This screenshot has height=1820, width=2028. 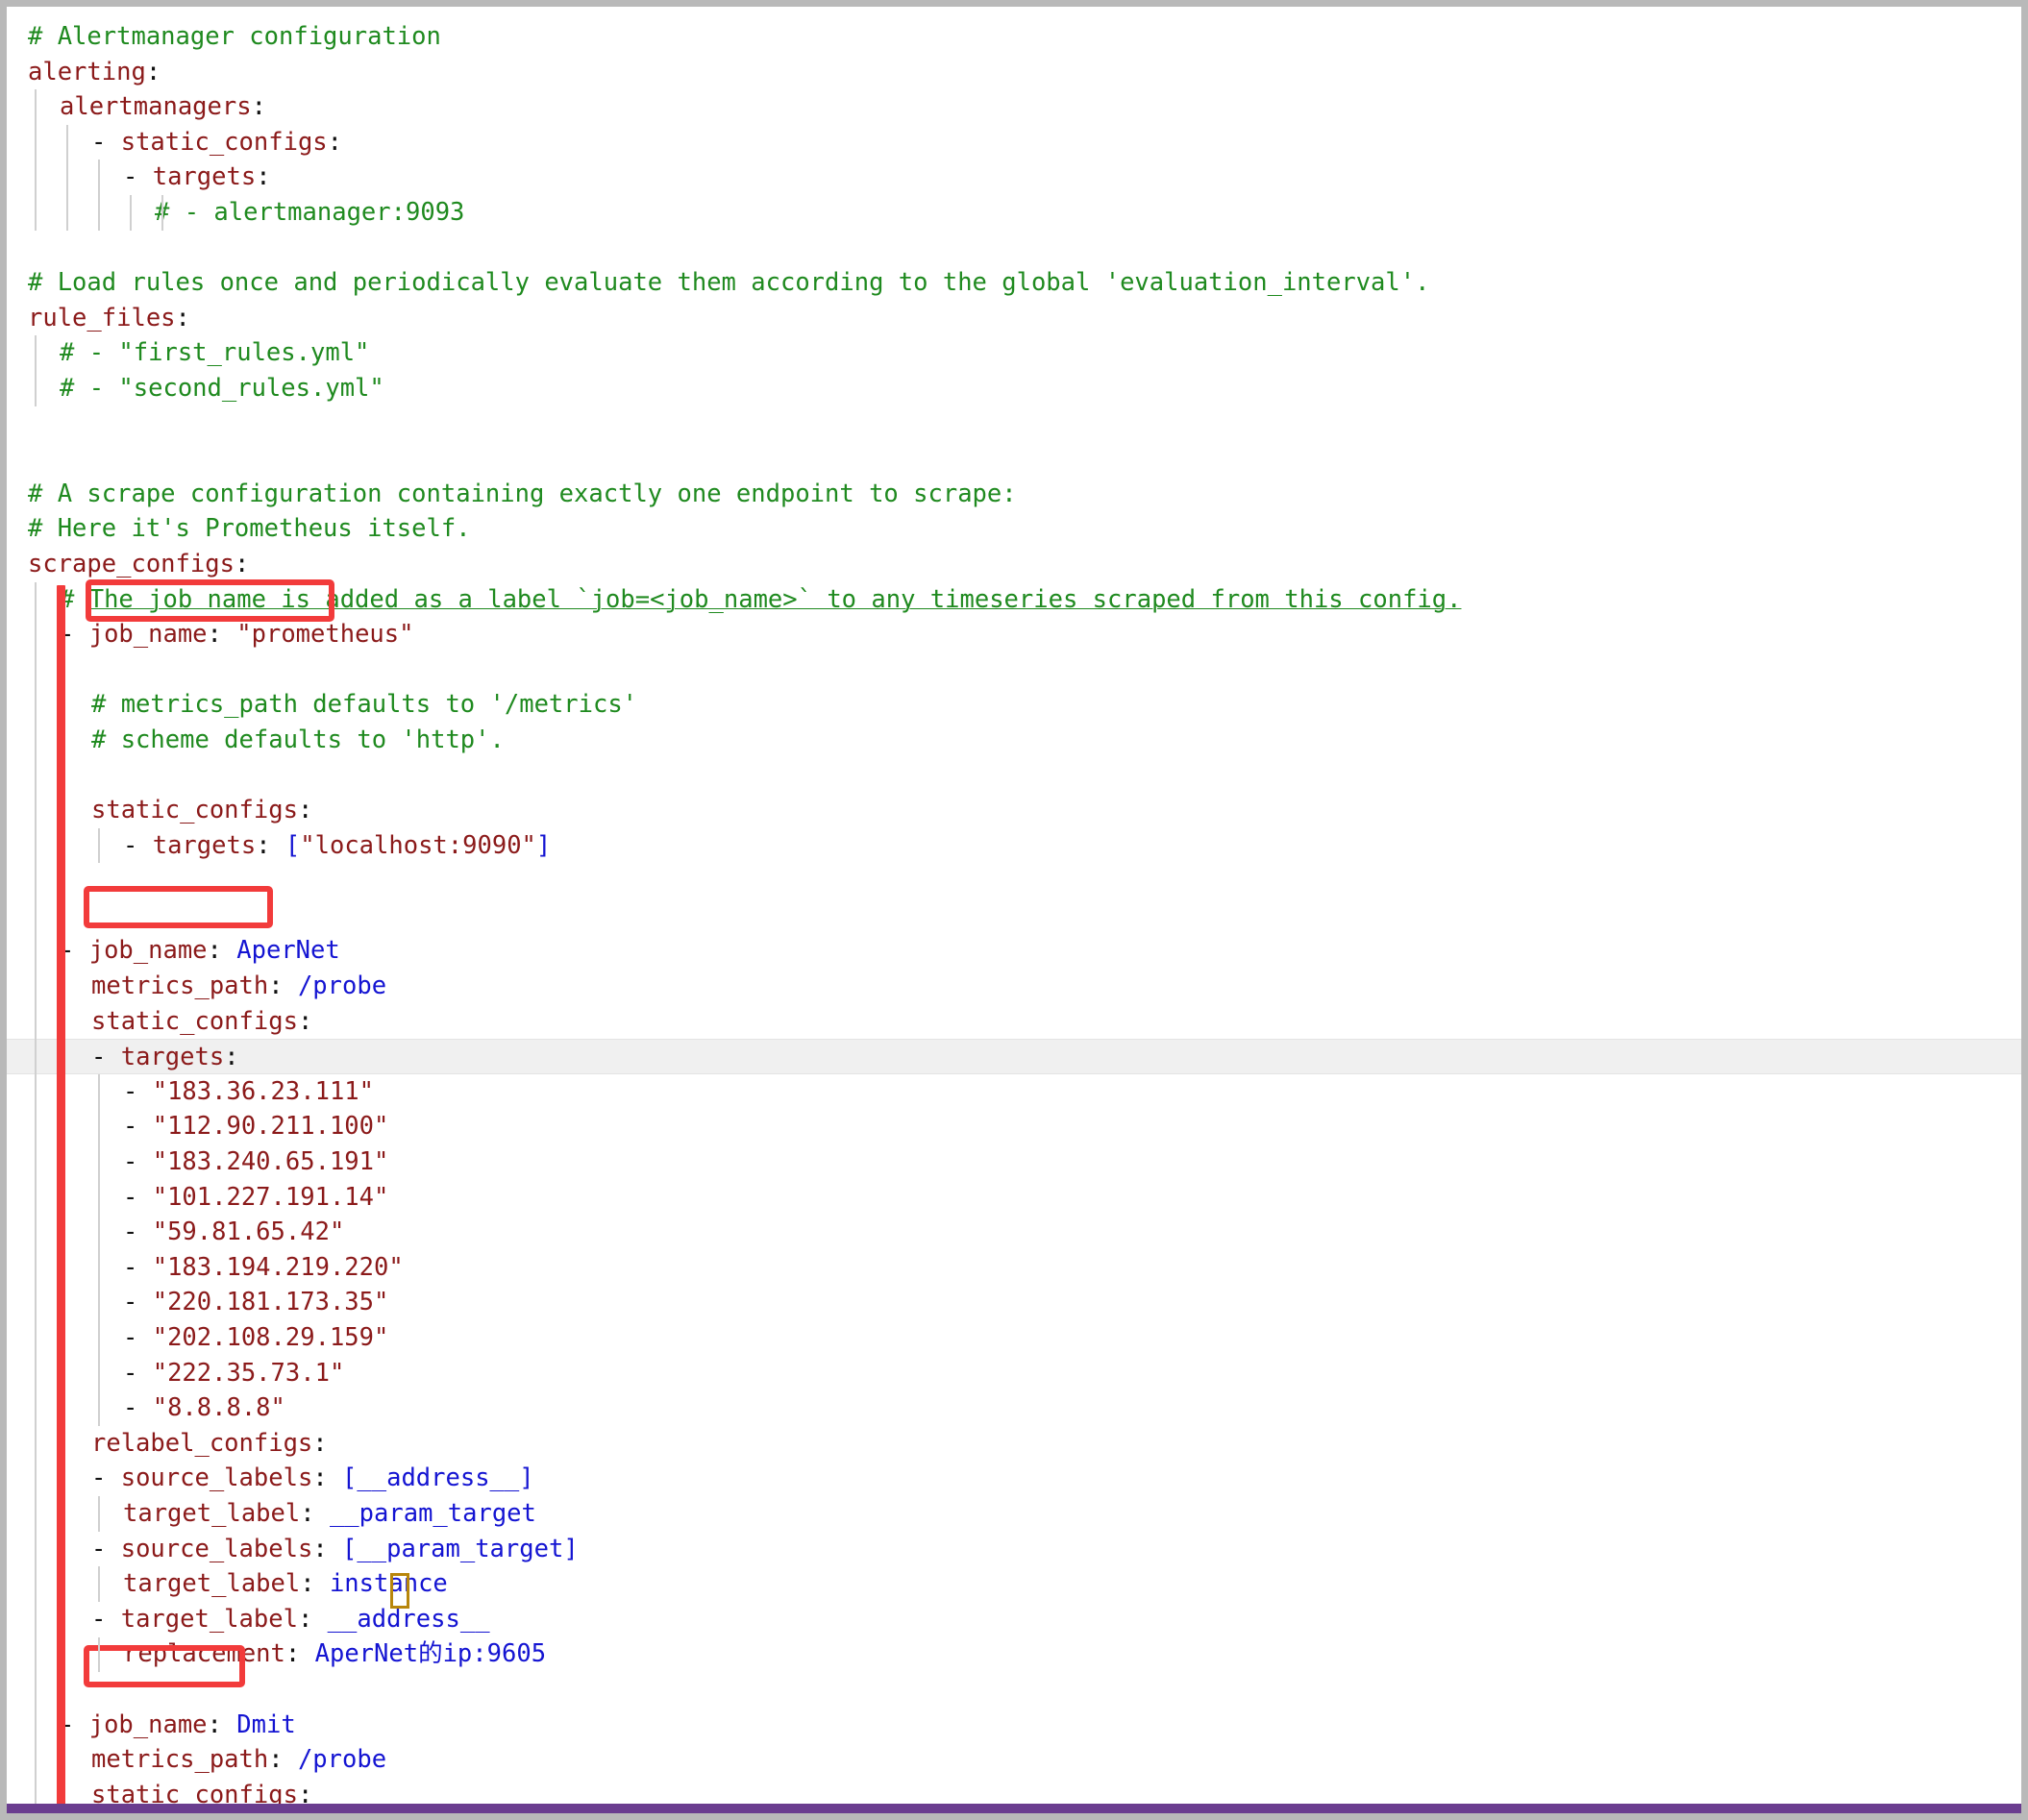 What do you see at coordinates (1014, 529) in the screenshot?
I see `code-line: # Here it's Prometheus itself.` at bounding box center [1014, 529].